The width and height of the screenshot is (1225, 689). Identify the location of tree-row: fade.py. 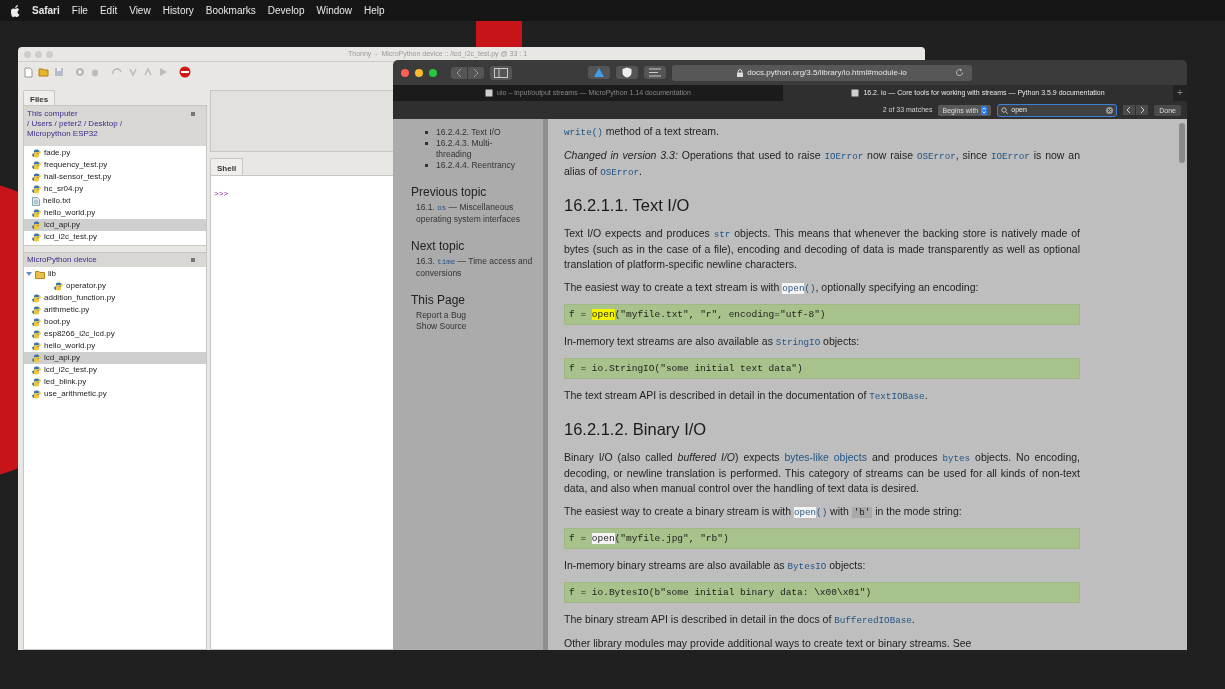
(115, 153).